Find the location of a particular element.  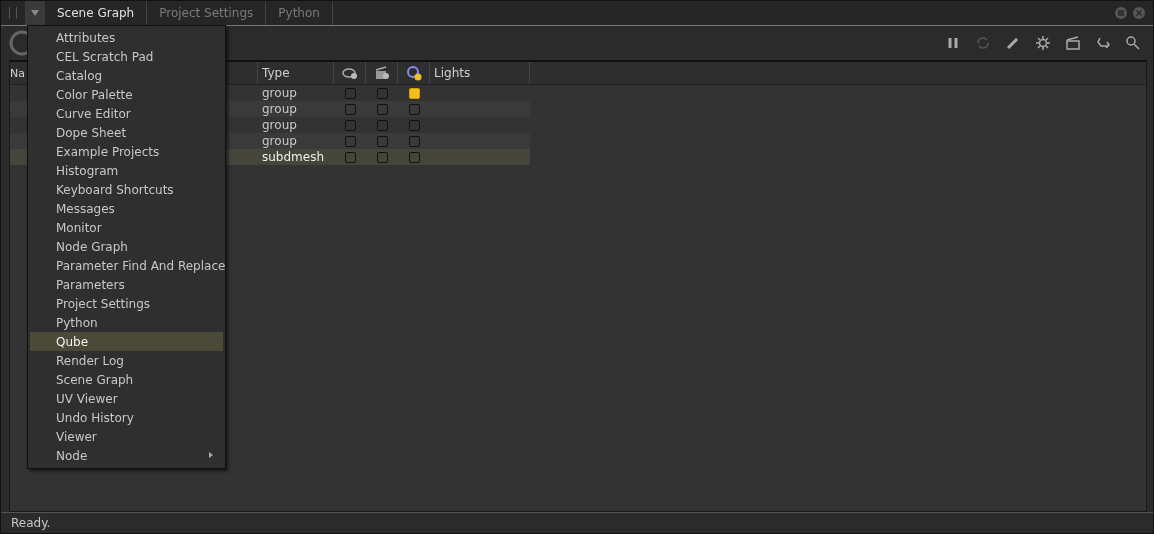

column-header: Lights is located at coordinates (480, 73).